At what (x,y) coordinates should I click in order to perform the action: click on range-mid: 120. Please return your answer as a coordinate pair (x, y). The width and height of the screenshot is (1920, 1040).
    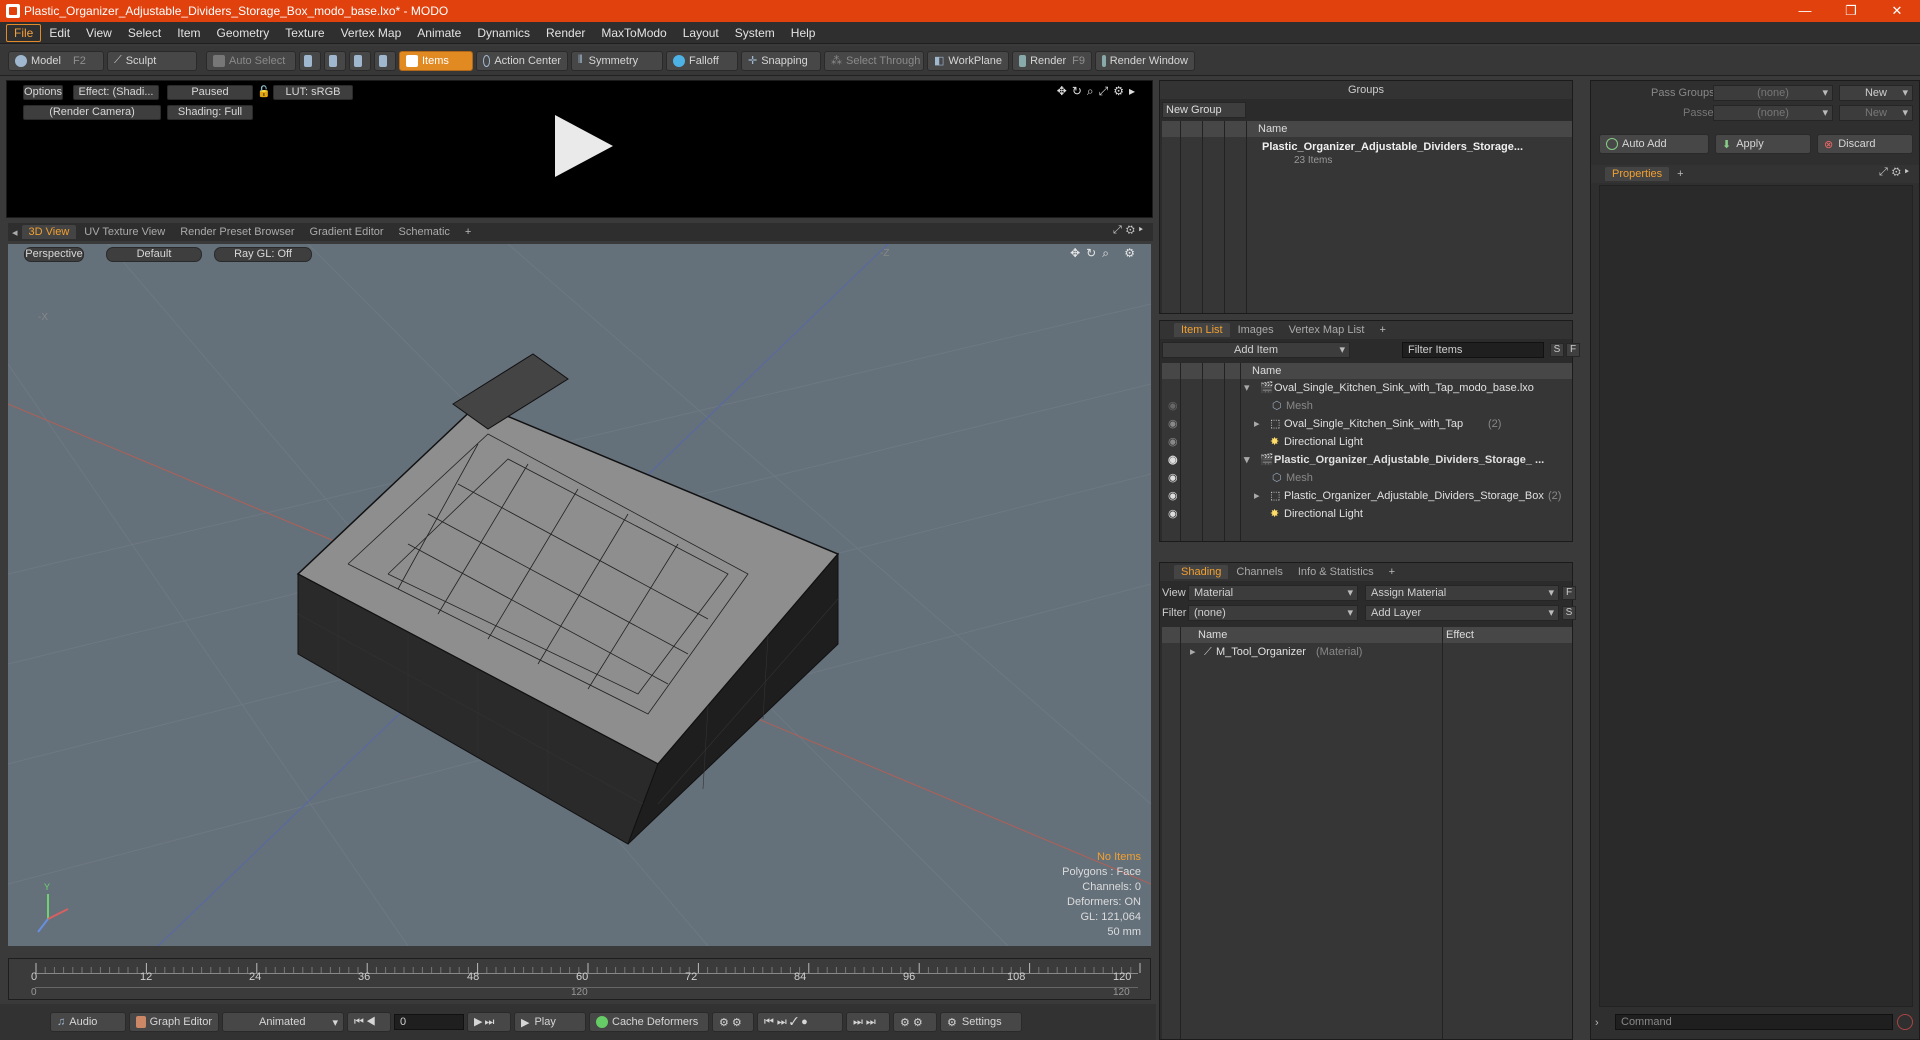
    Looking at the image, I should click on (579, 992).